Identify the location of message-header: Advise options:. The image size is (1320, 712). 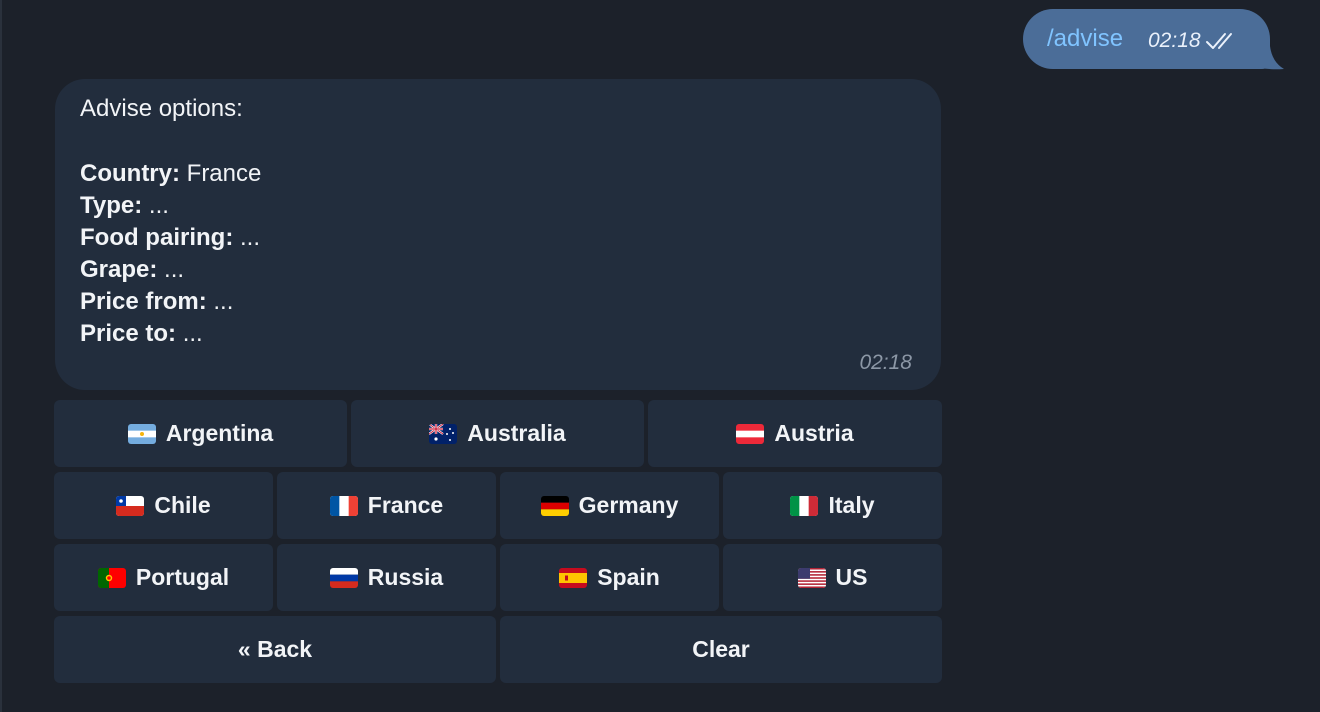
(161, 108).